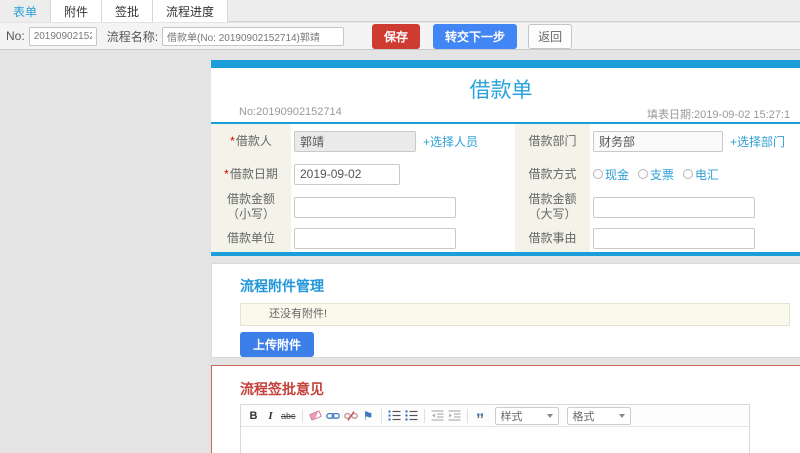 Image resolution: width=800 pixels, height=453 pixels. I want to click on blockquote-icon: ”, so click(480, 418).